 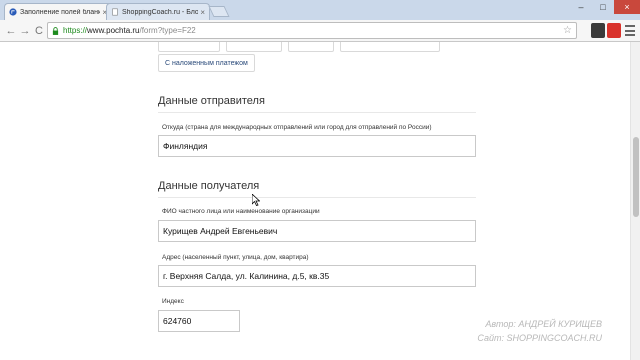 I want to click on recipient-section-title: Данные получателя, so click(x=209, y=186).